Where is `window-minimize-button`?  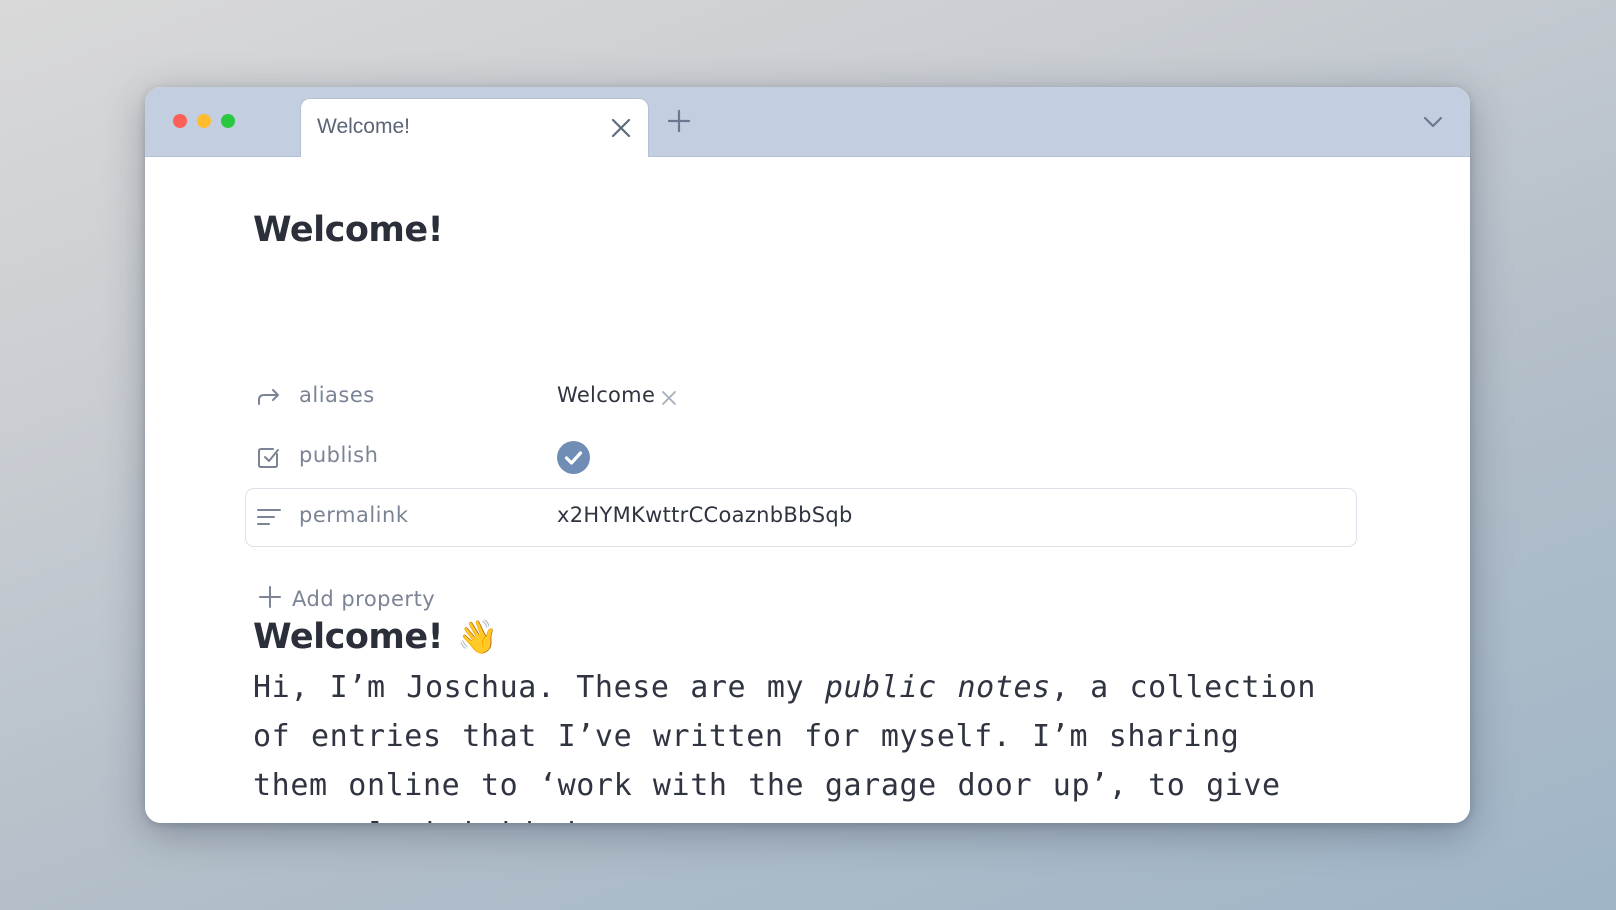
window-minimize-button is located at coordinates (204, 121).